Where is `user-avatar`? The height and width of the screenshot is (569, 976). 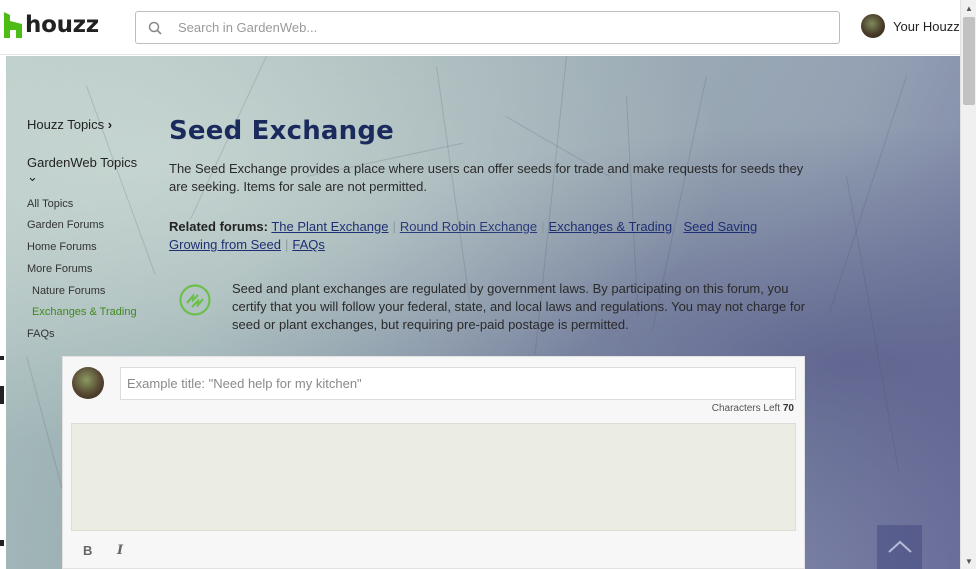
user-avatar is located at coordinates (873, 26).